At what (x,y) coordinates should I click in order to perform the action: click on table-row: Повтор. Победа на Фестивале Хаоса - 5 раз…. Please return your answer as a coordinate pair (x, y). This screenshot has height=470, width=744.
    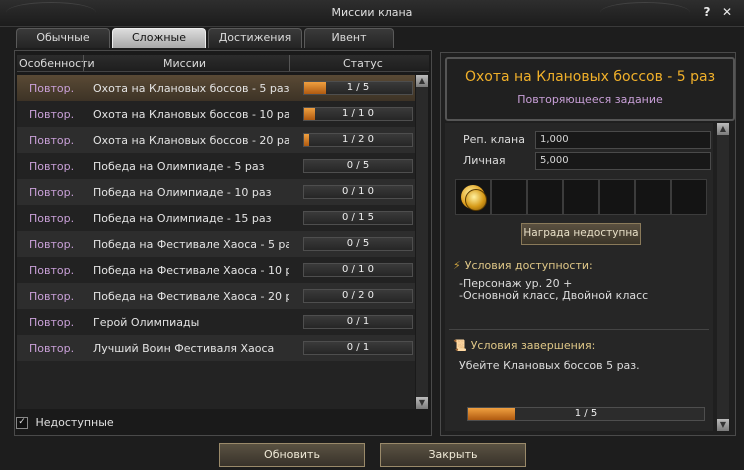
    Looking at the image, I should click on (216, 244).